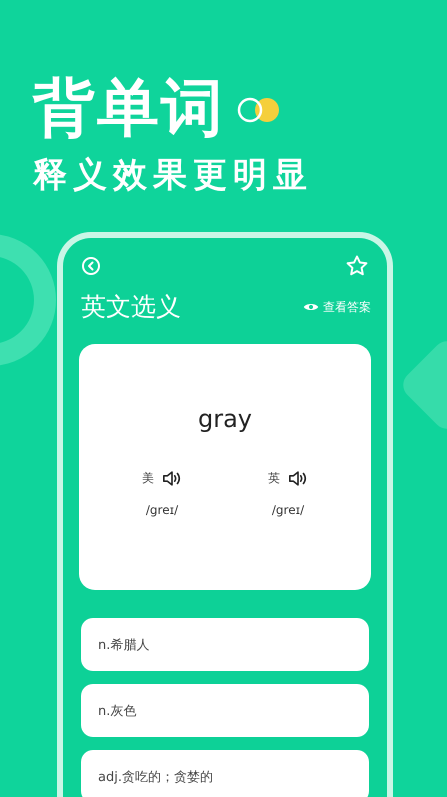 The height and width of the screenshot is (797, 447). Describe the element at coordinates (311, 307) in the screenshot. I see `eye-icon` at that location.